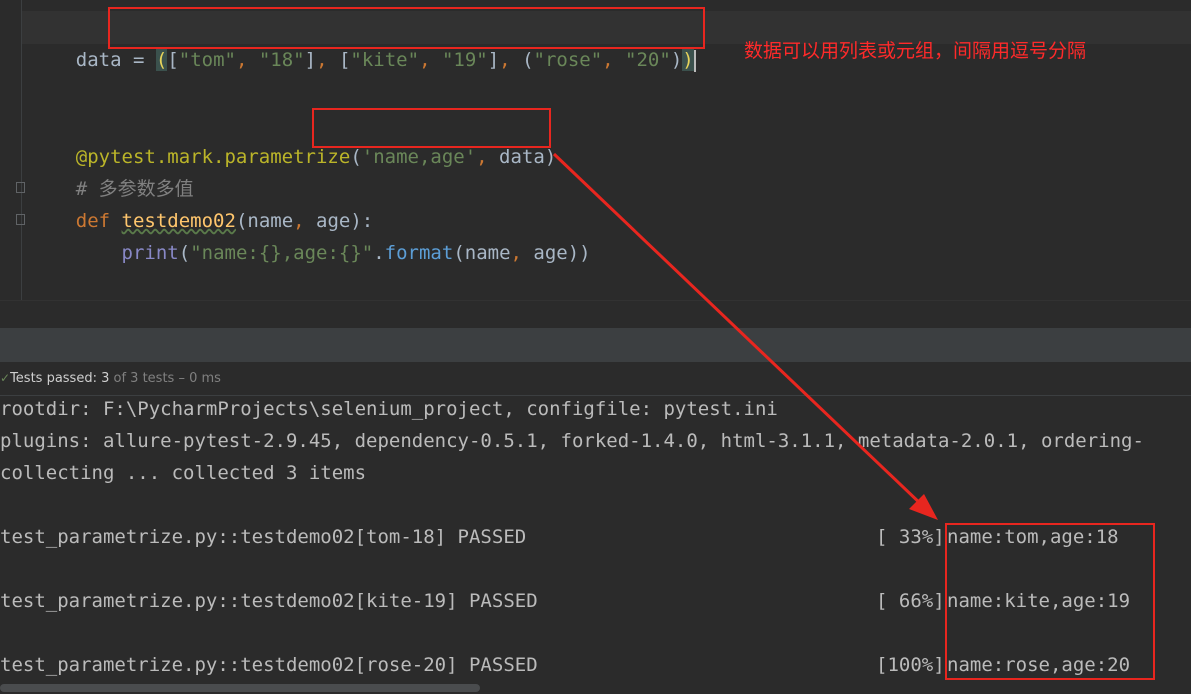 Image resolution: width=1191 pixels, height=694 pixels. Describe the element at coordinates (464, 60) in the screenshot. I see `string-19: "19"` at that location.